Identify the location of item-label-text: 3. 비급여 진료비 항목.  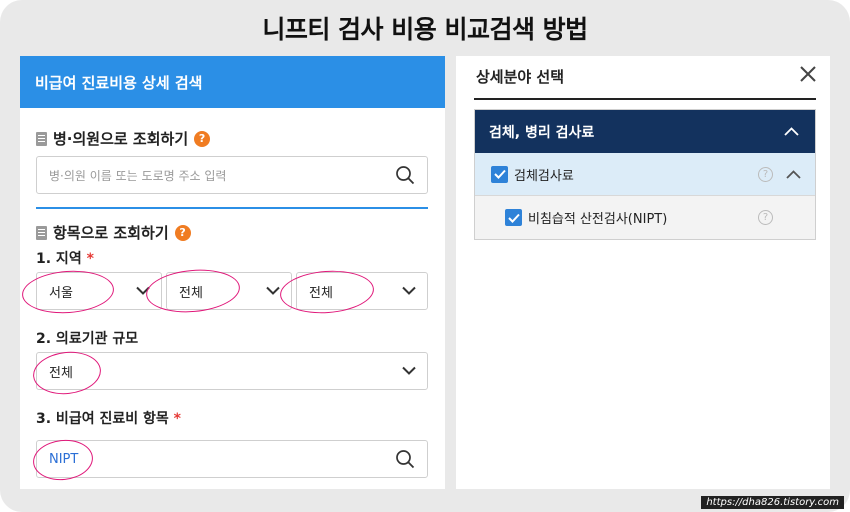
(102, 419).